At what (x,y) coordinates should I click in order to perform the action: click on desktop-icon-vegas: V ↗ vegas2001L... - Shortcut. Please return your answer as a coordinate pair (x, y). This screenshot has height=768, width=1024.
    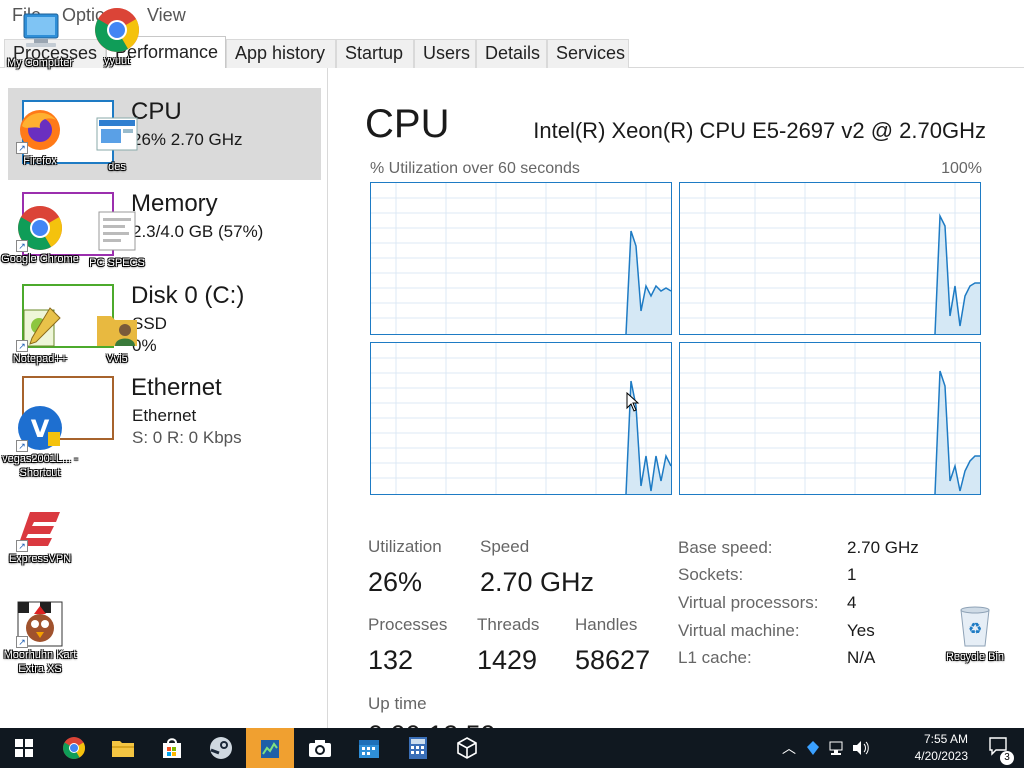
    Looking at the image, I should click on (40, 442).